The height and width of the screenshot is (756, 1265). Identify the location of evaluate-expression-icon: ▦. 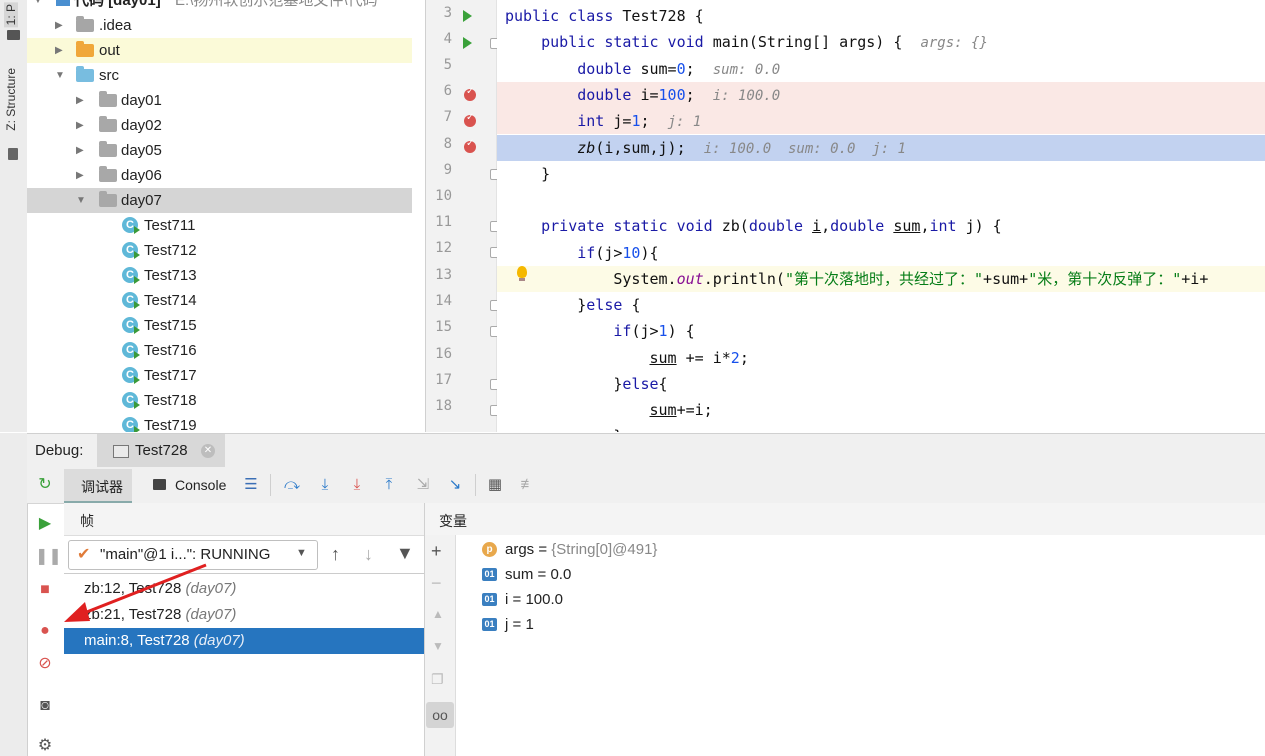
(495, 485).